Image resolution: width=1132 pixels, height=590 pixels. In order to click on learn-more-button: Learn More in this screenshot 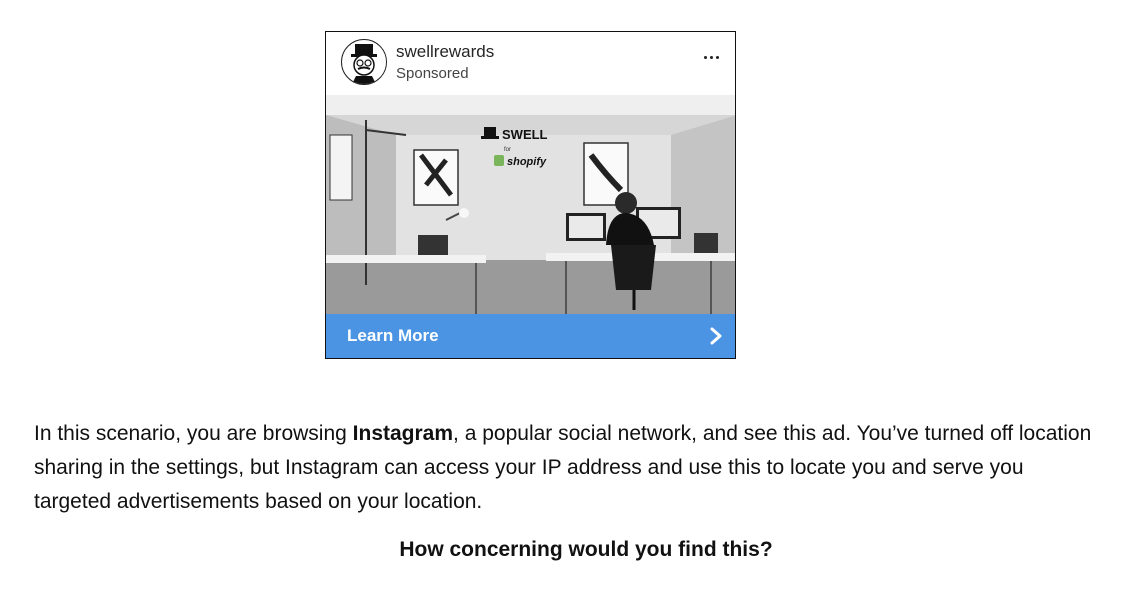, I will do `click(530, 336)`.